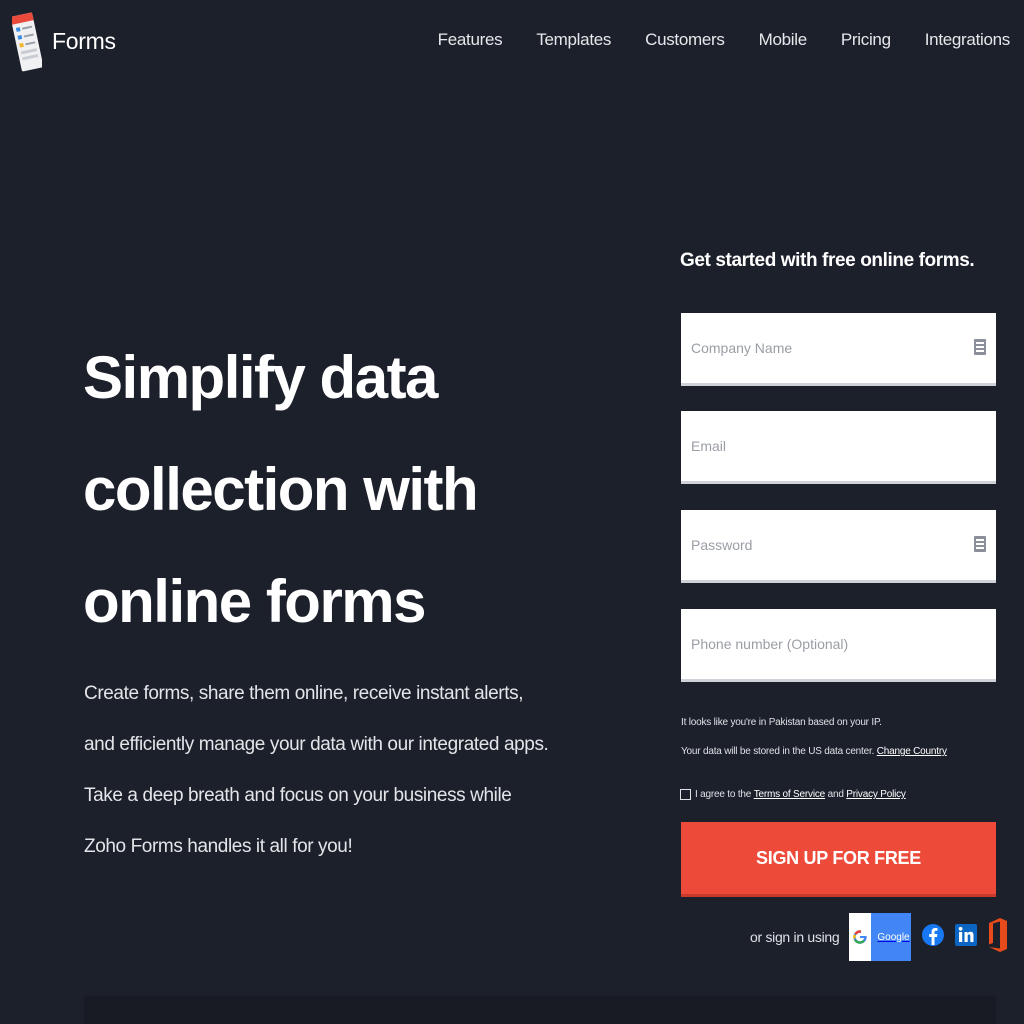  I want to click on linkedin-signin-button, so click(966, 937).